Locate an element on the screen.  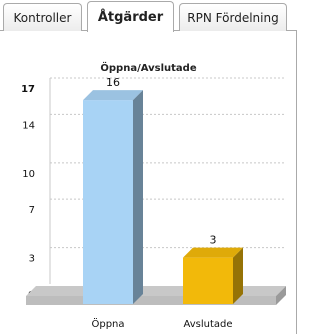
chart-floor-top is located at coordinates (156, 291).